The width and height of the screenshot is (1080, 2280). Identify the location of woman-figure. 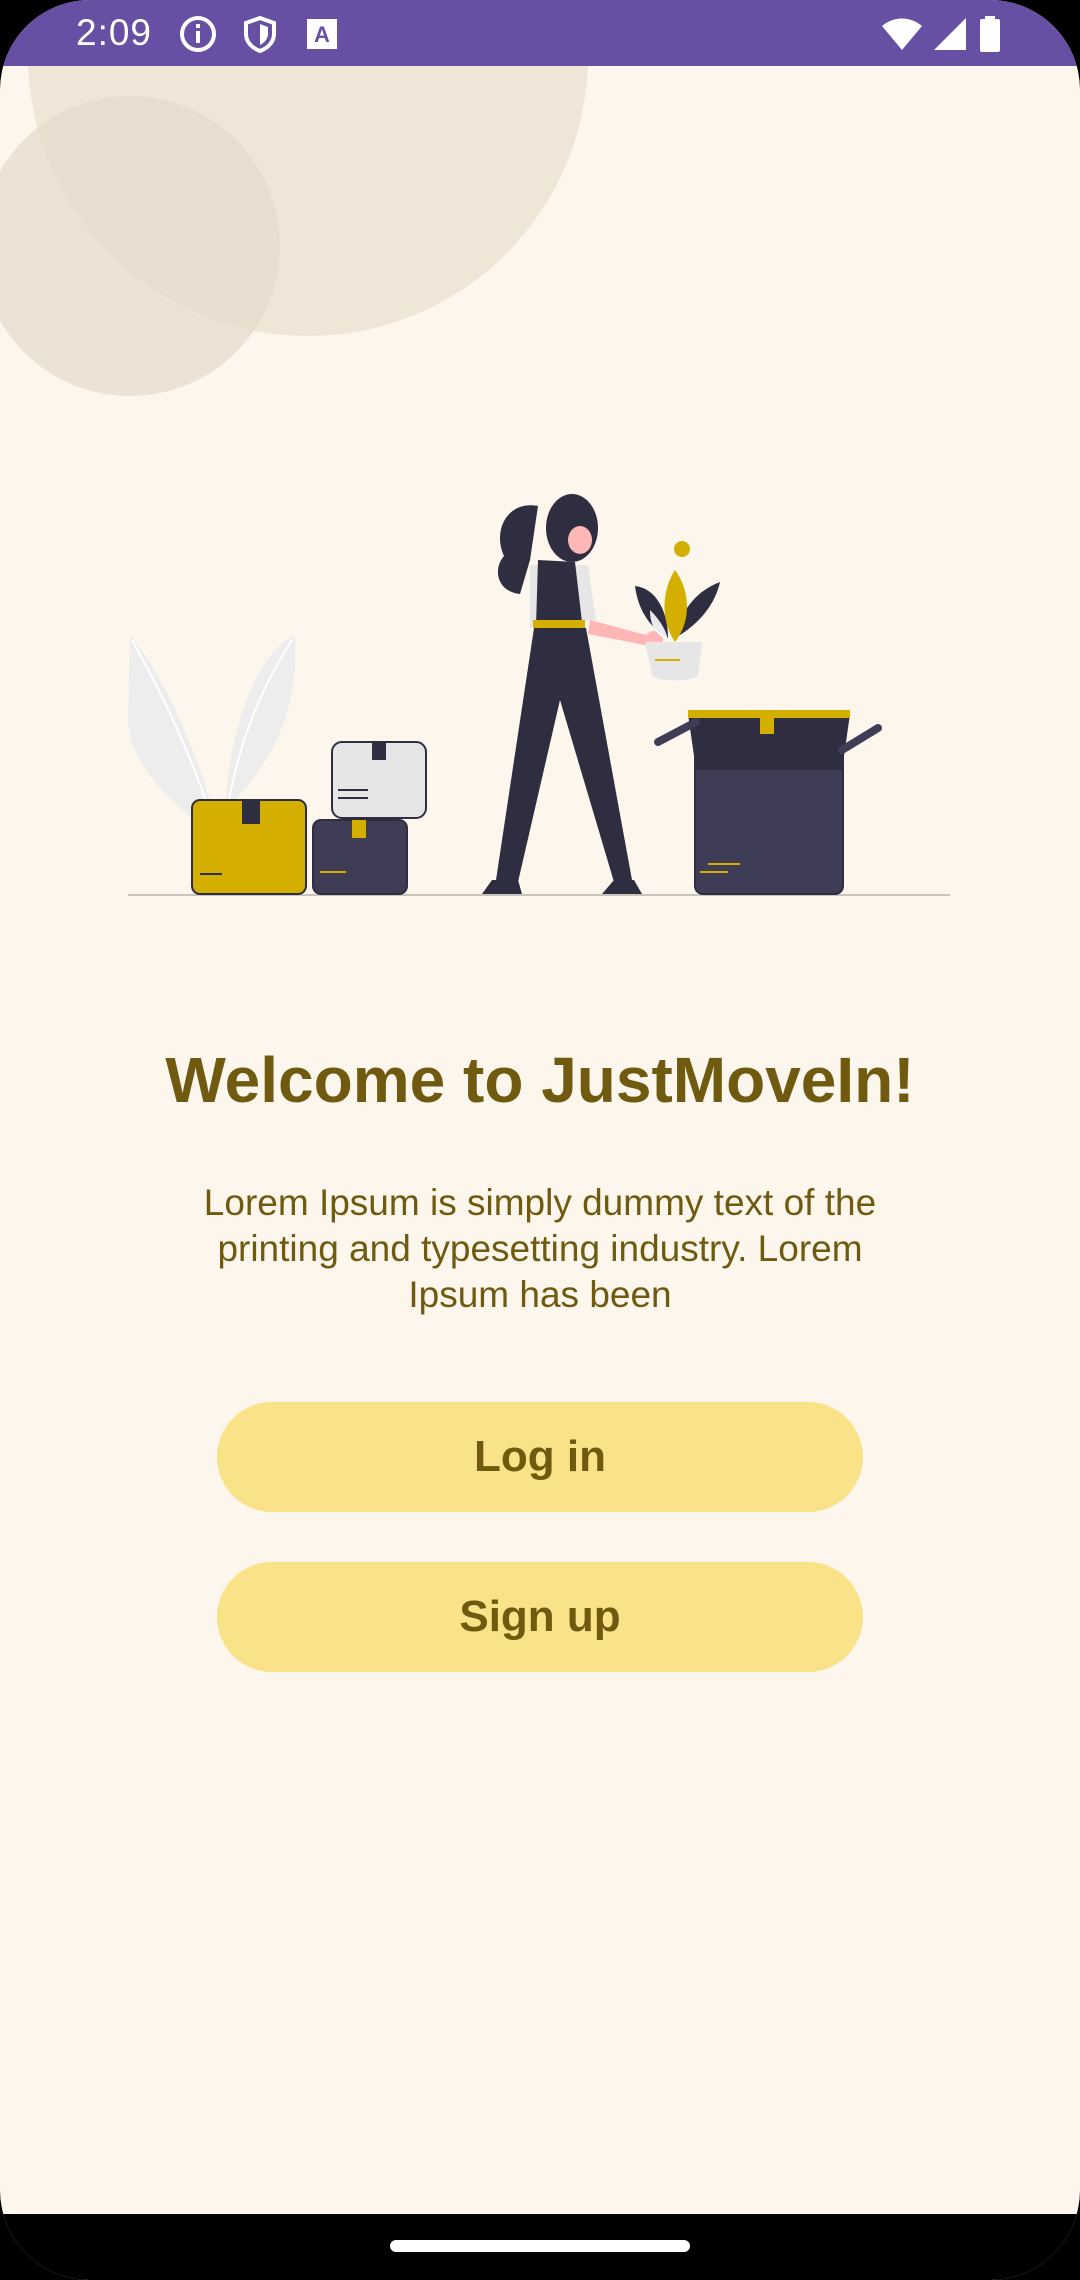
(572, 694).